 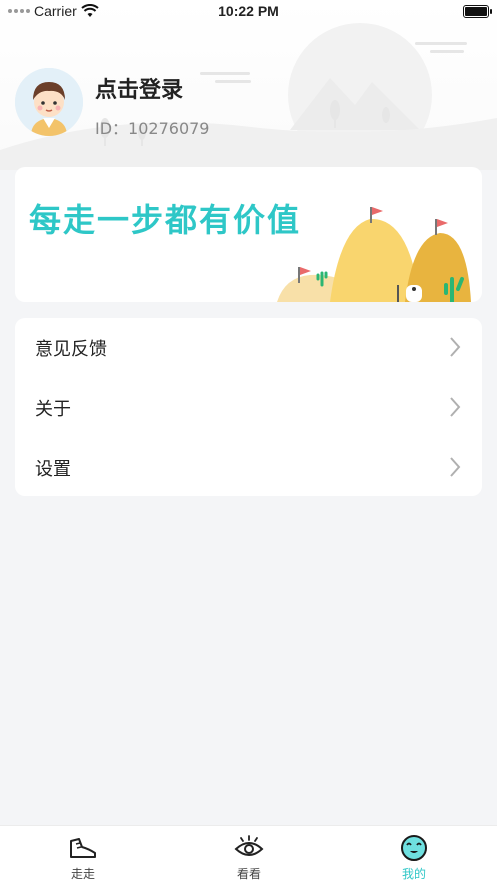 What do you see at coordinates (249, 845) in the screenshot?
I see `eye-icon` at bounding box center [249, 845].